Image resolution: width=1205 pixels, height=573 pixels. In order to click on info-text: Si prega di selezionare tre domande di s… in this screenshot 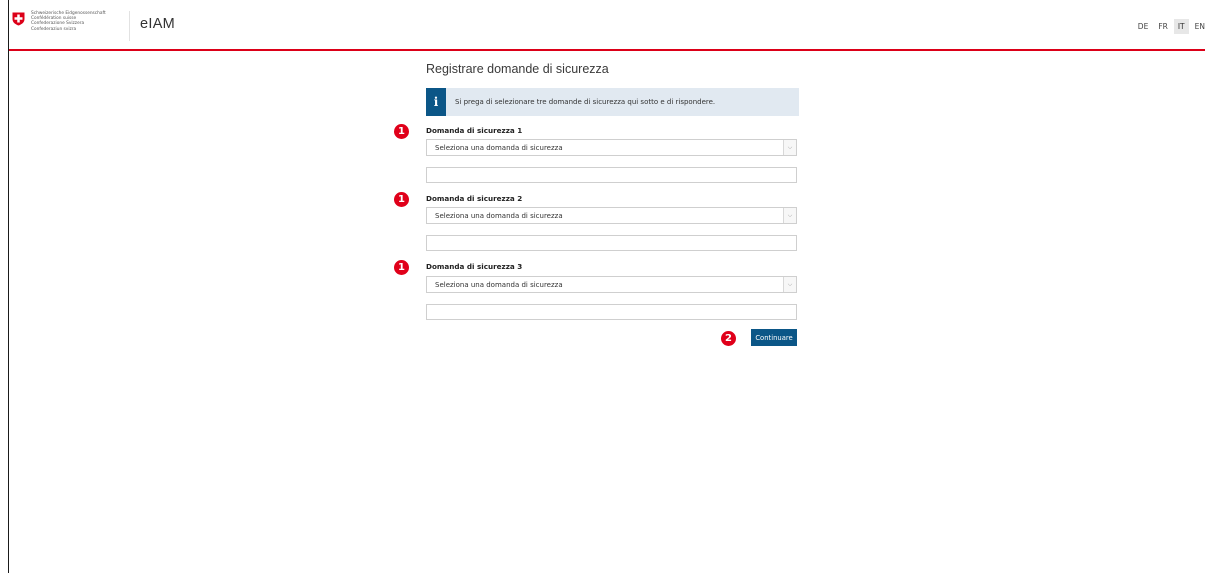, I will do `click(585, 102)`.